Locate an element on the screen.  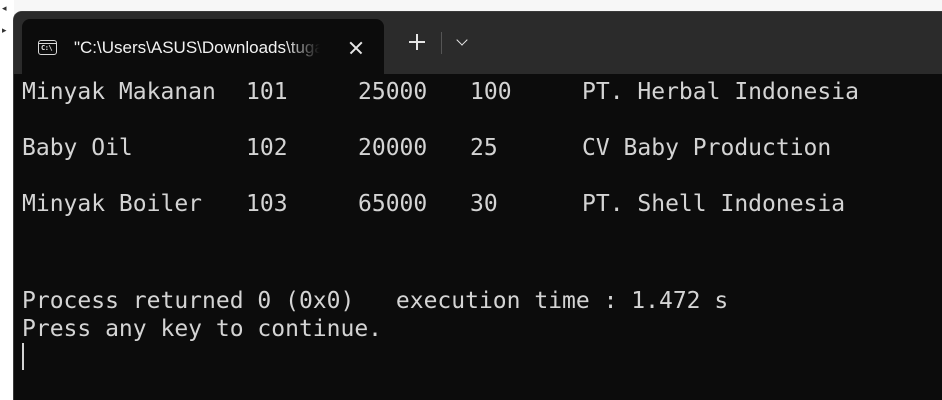
product-supplier: PT. Shell Indonesia is located at coordinates (714, 204).